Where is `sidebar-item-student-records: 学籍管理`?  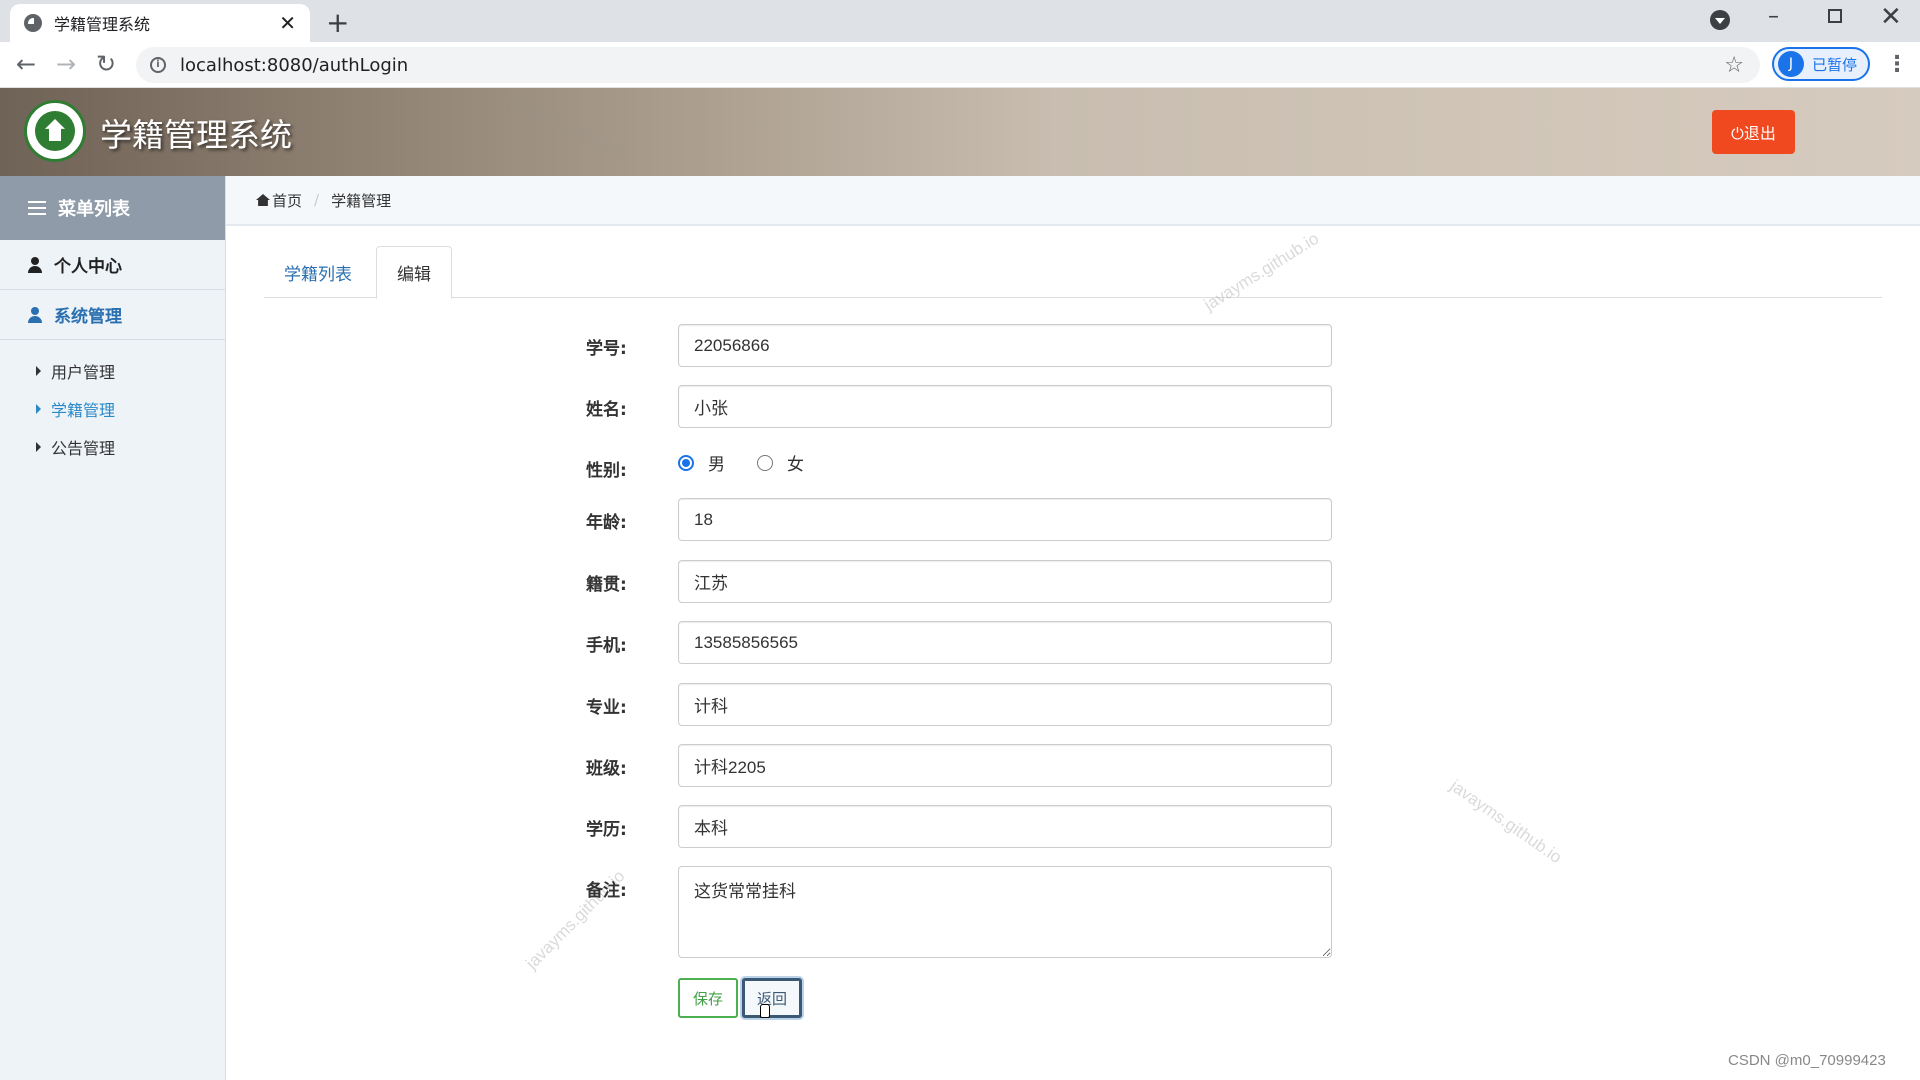
sidebar-item-student-records: 学籍管理 is located at coordinates (112, 409).